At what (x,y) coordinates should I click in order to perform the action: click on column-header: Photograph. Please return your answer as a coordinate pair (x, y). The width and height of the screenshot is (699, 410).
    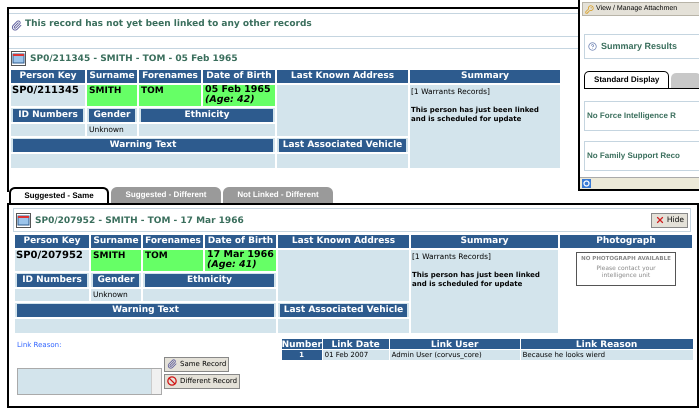
    Looking at the image, I should click on (626, 241).